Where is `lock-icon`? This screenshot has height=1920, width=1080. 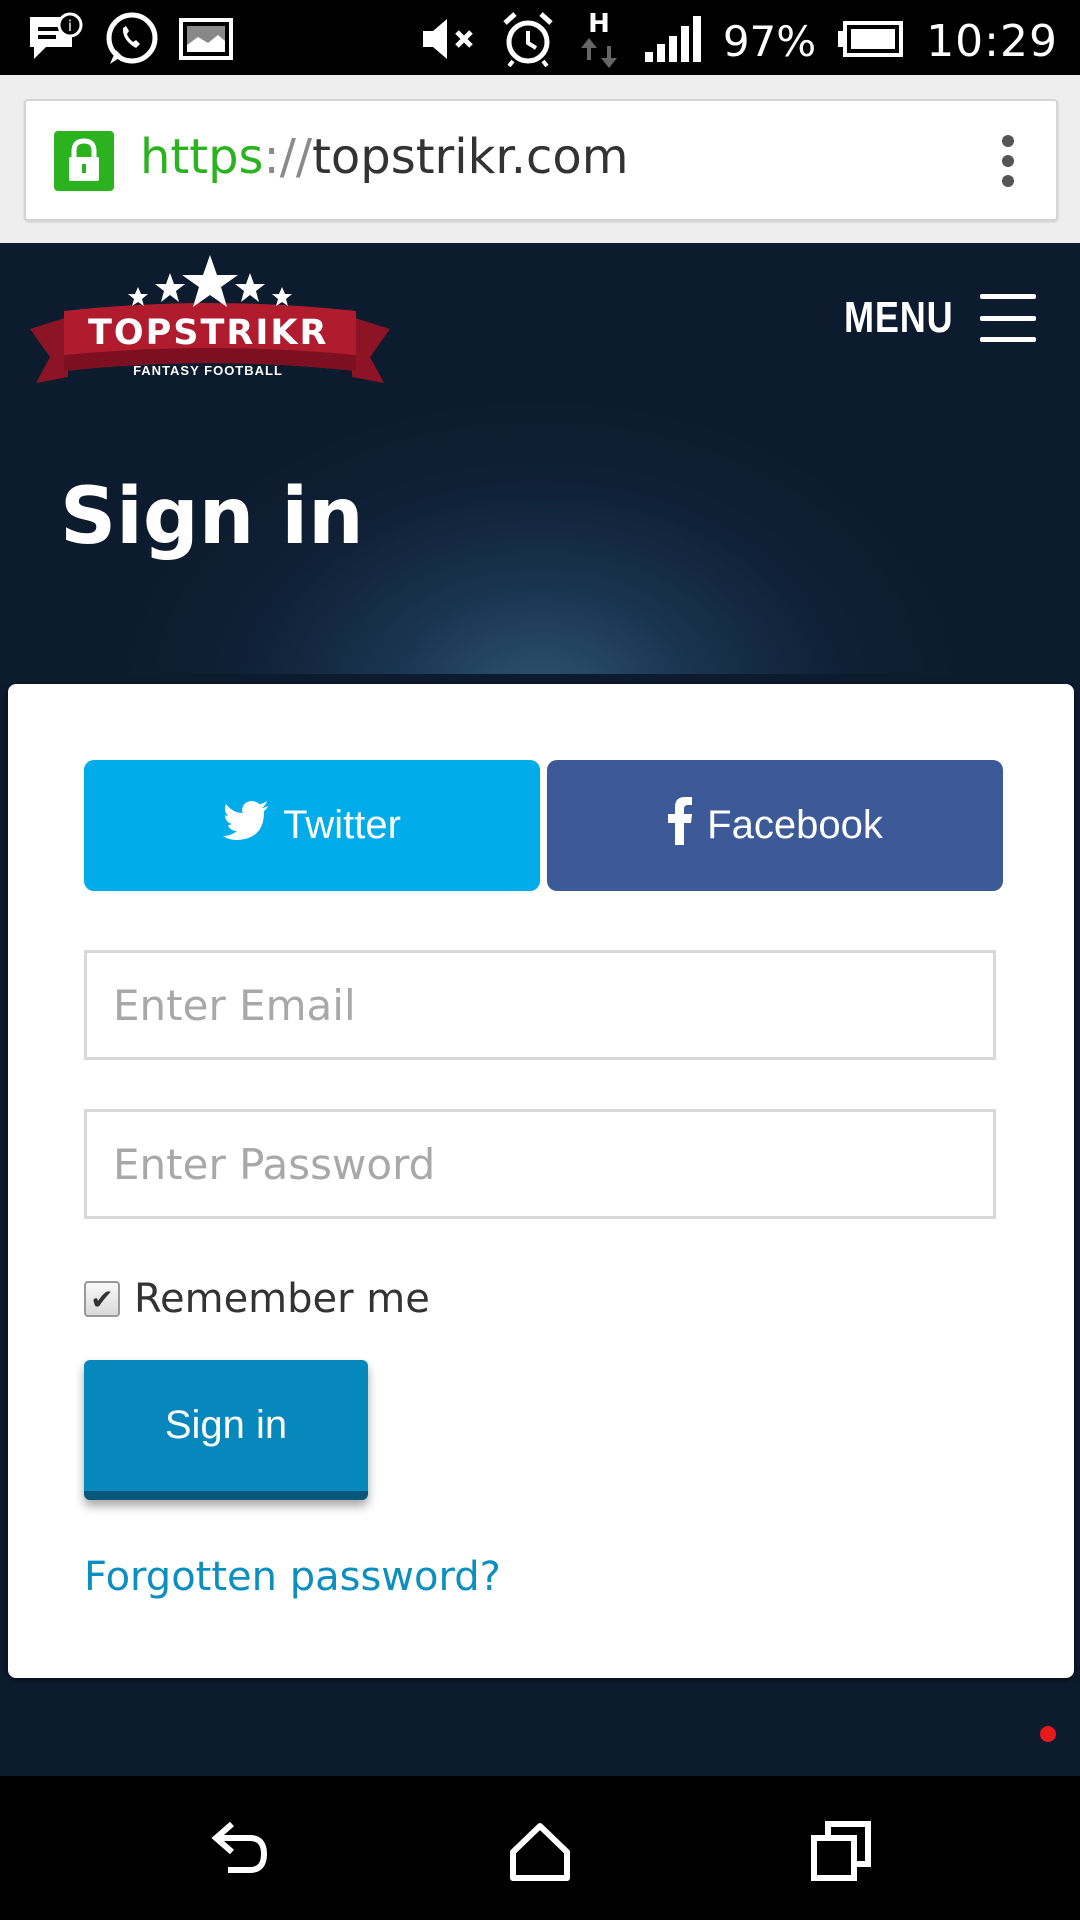
lock-icon is located at coordinates (84, 161).